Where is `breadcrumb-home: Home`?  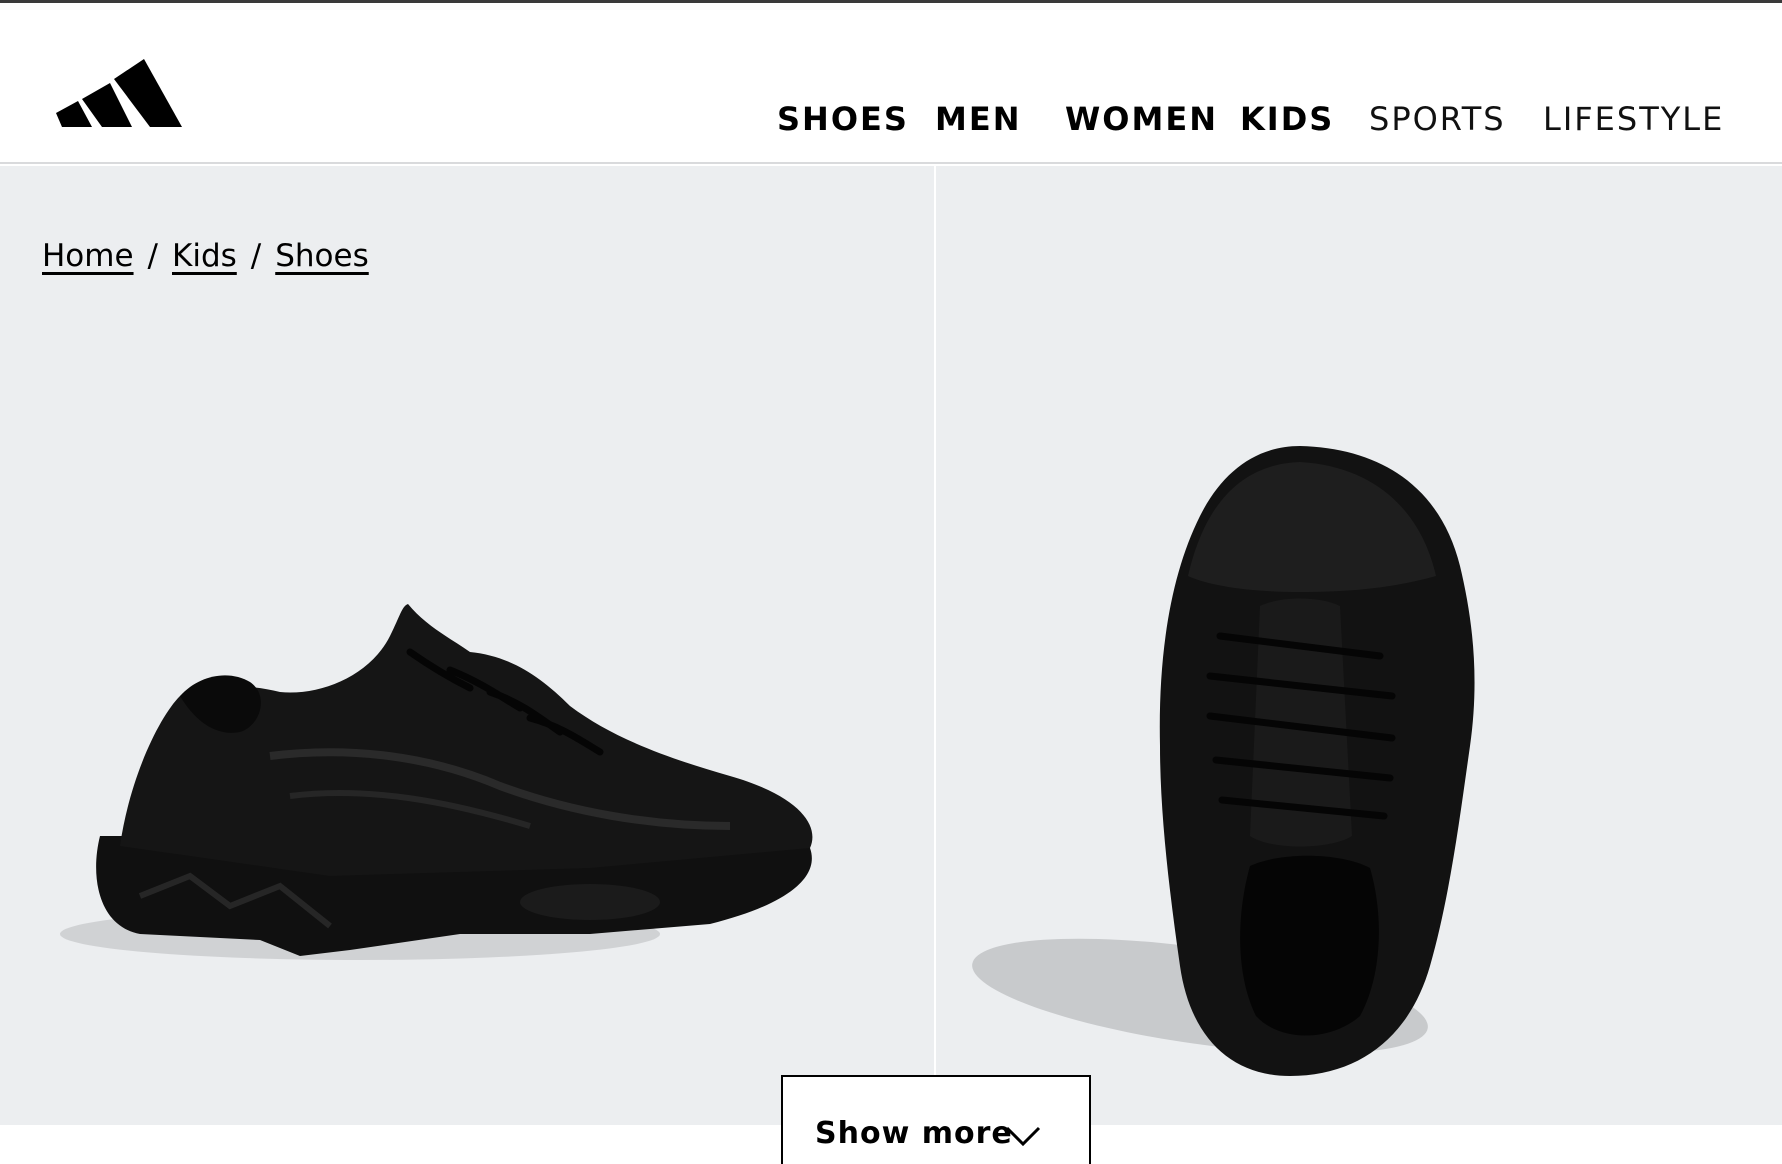 breadcrumb-home: Home is located at coordinates (88, 256).